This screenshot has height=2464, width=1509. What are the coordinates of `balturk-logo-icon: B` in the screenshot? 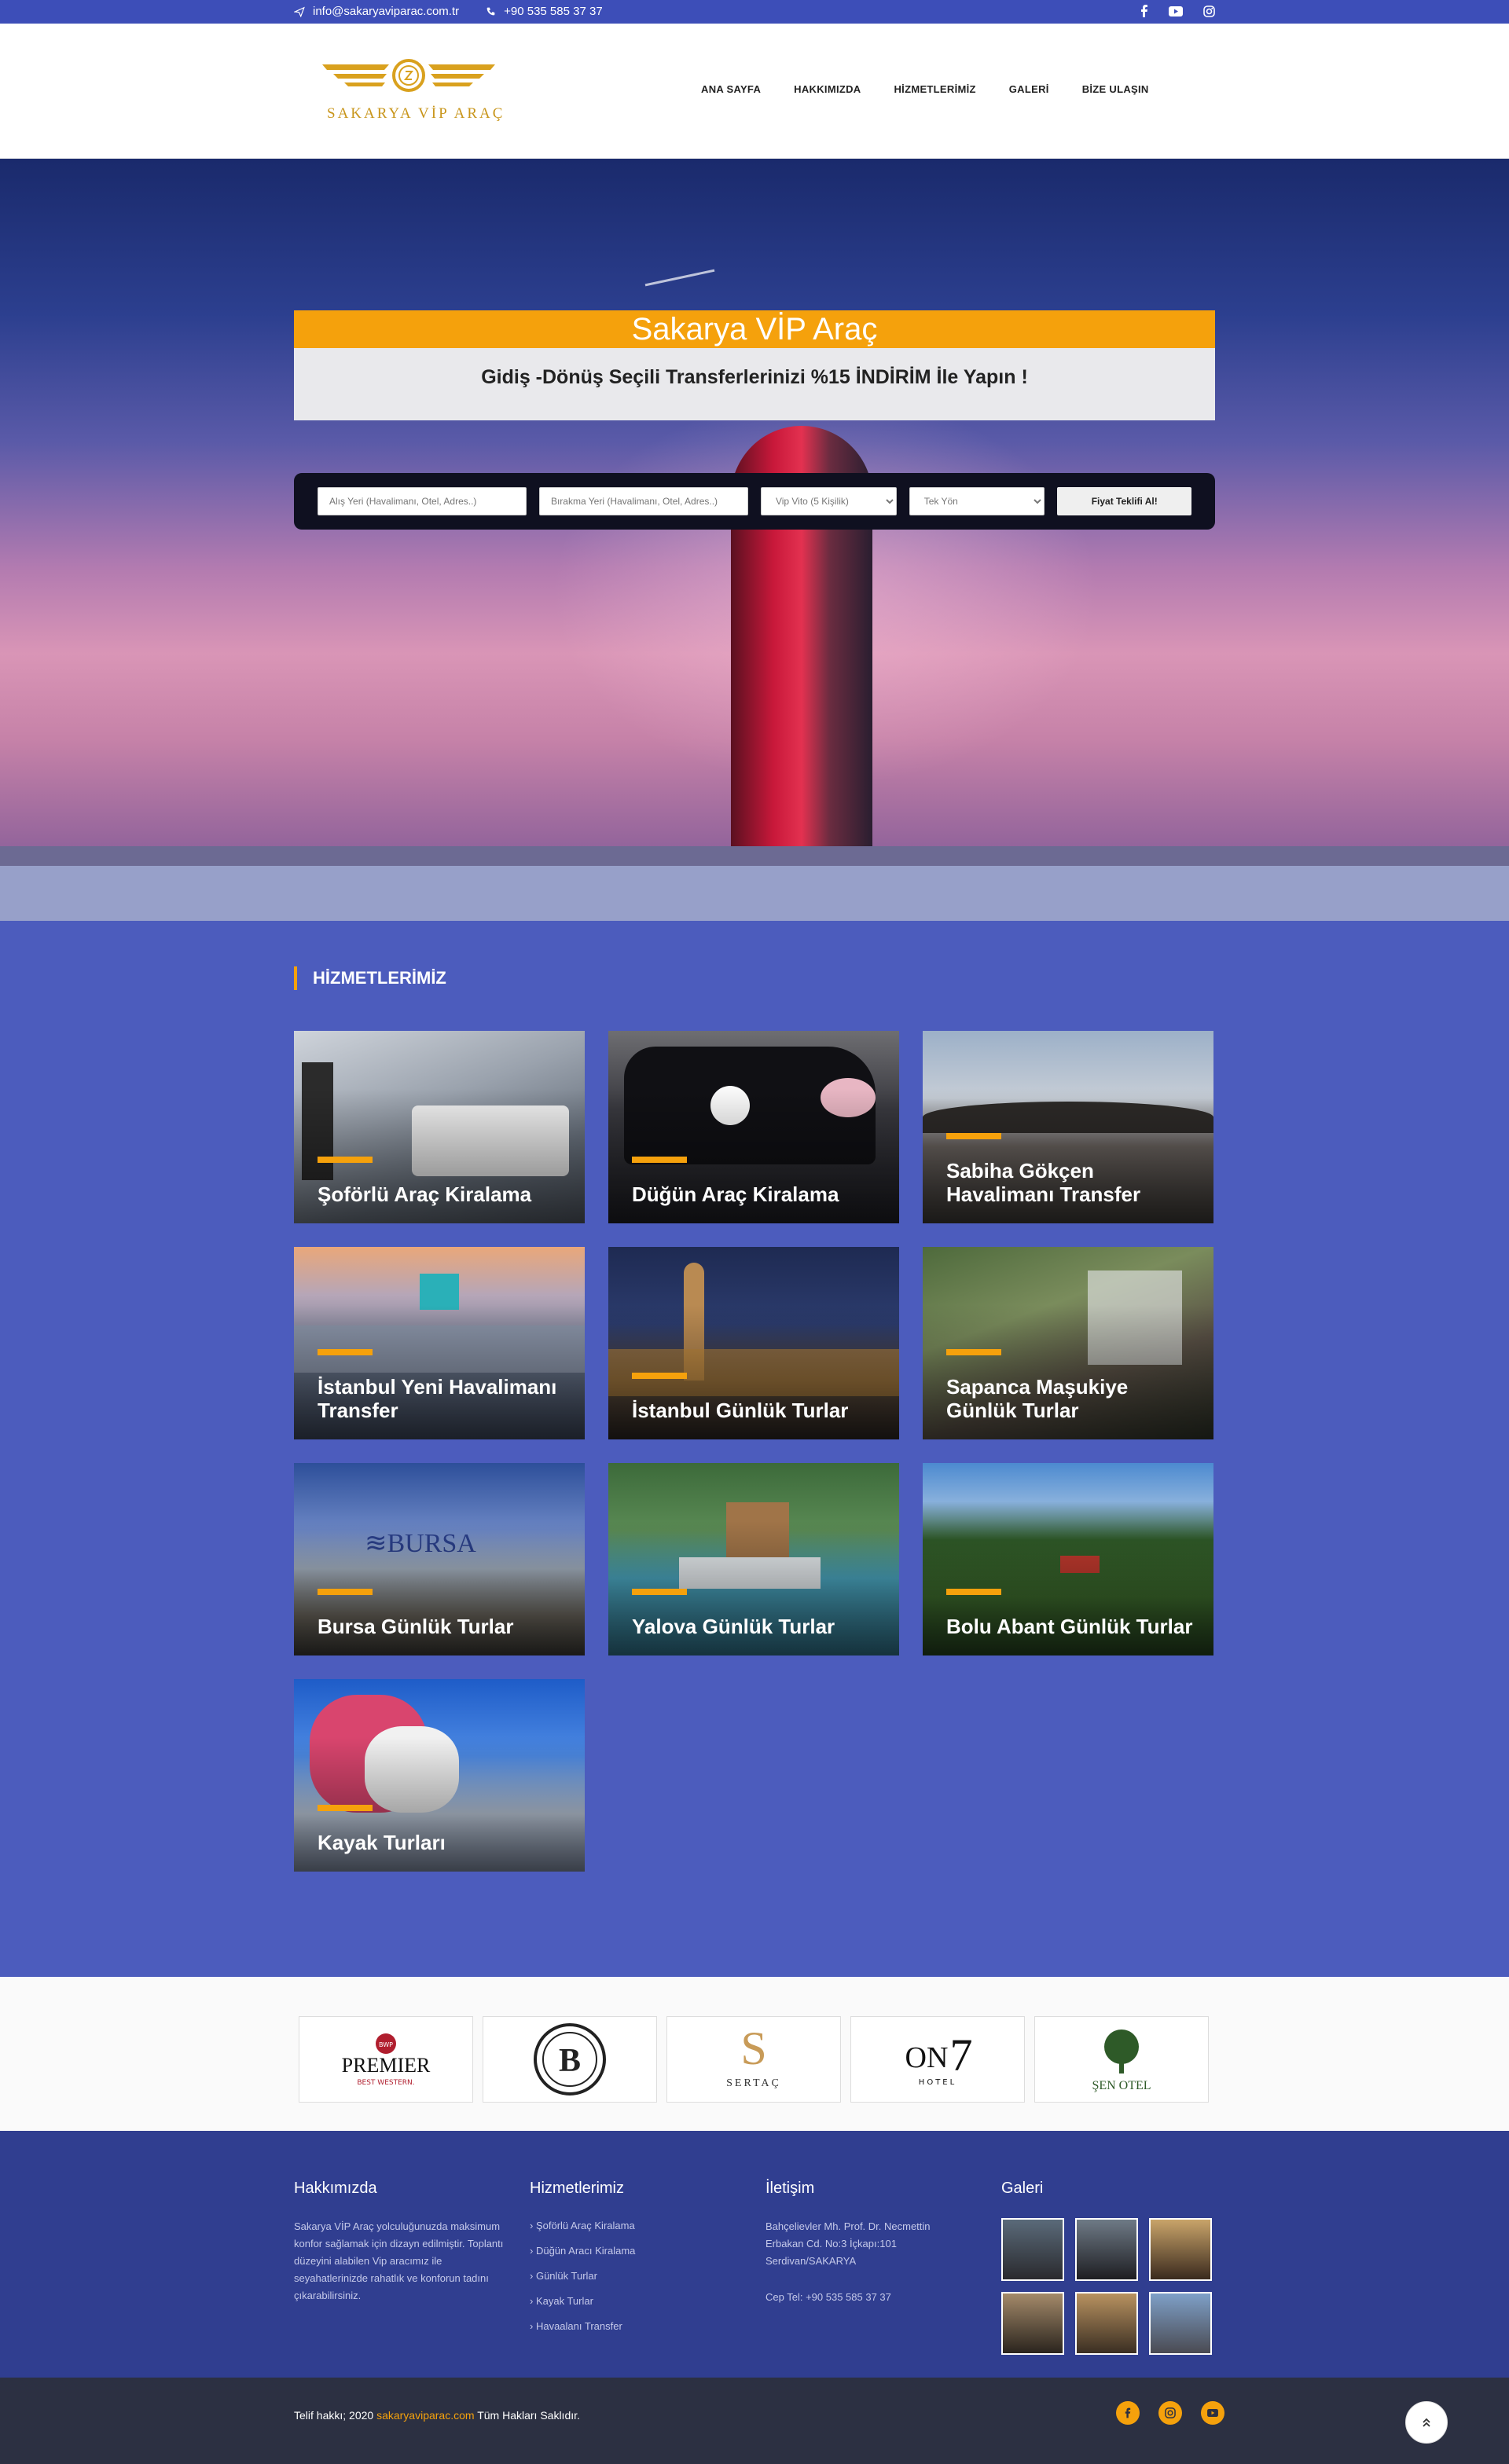 It's located at (570, 2059).